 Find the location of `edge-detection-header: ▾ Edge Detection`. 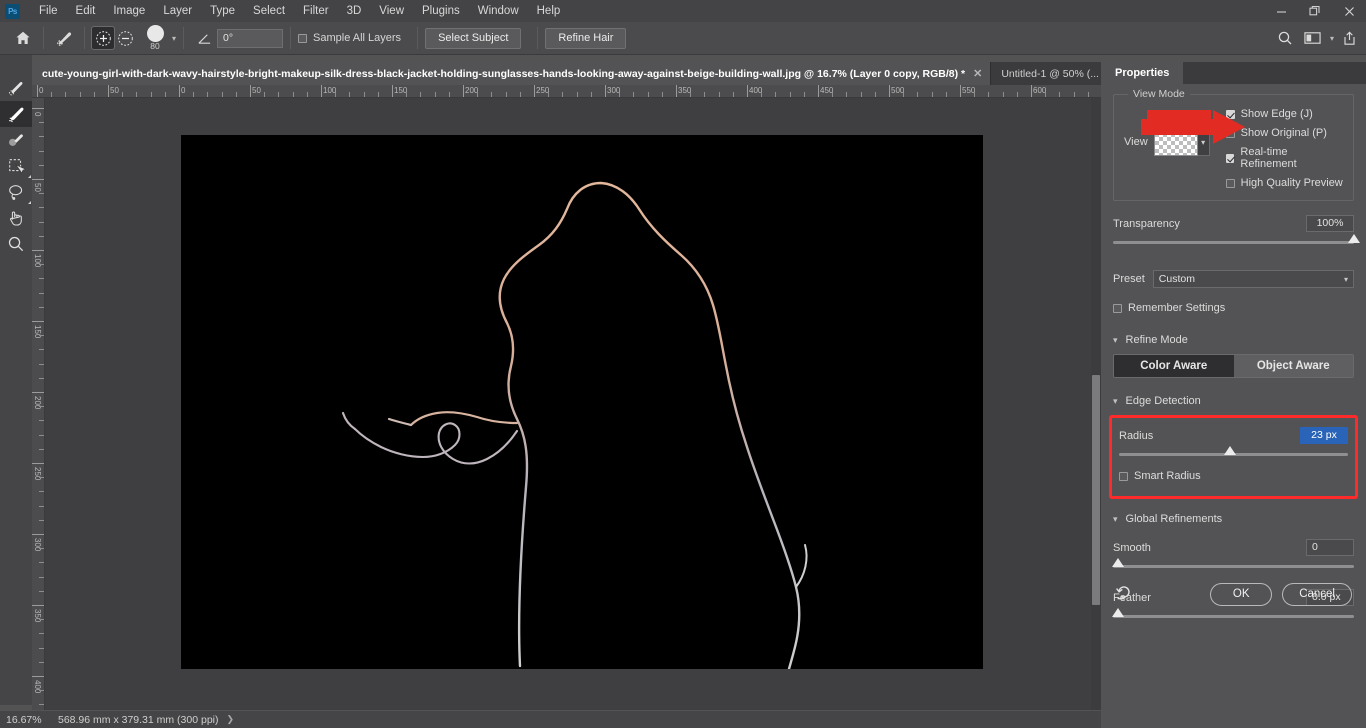

edge-detection-header: ▾ Edge Detection is located at coordinates (1233, 401).